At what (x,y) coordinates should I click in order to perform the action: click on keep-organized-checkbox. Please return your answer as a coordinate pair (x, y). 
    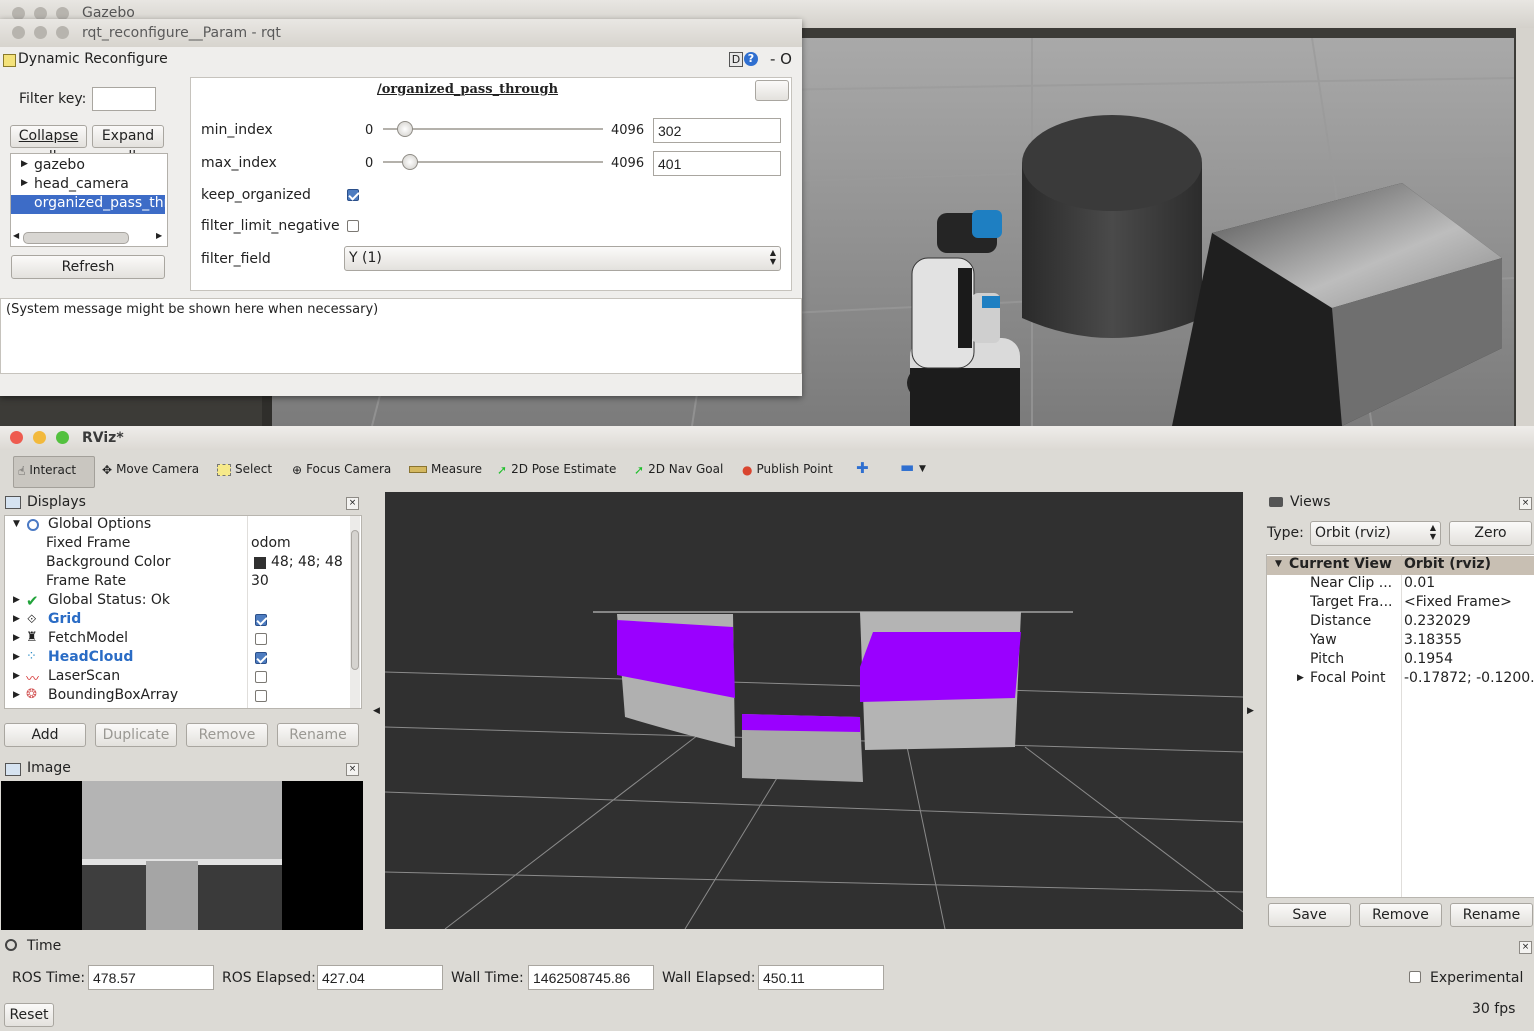
    Looking at the image, I should click on (353, 195).